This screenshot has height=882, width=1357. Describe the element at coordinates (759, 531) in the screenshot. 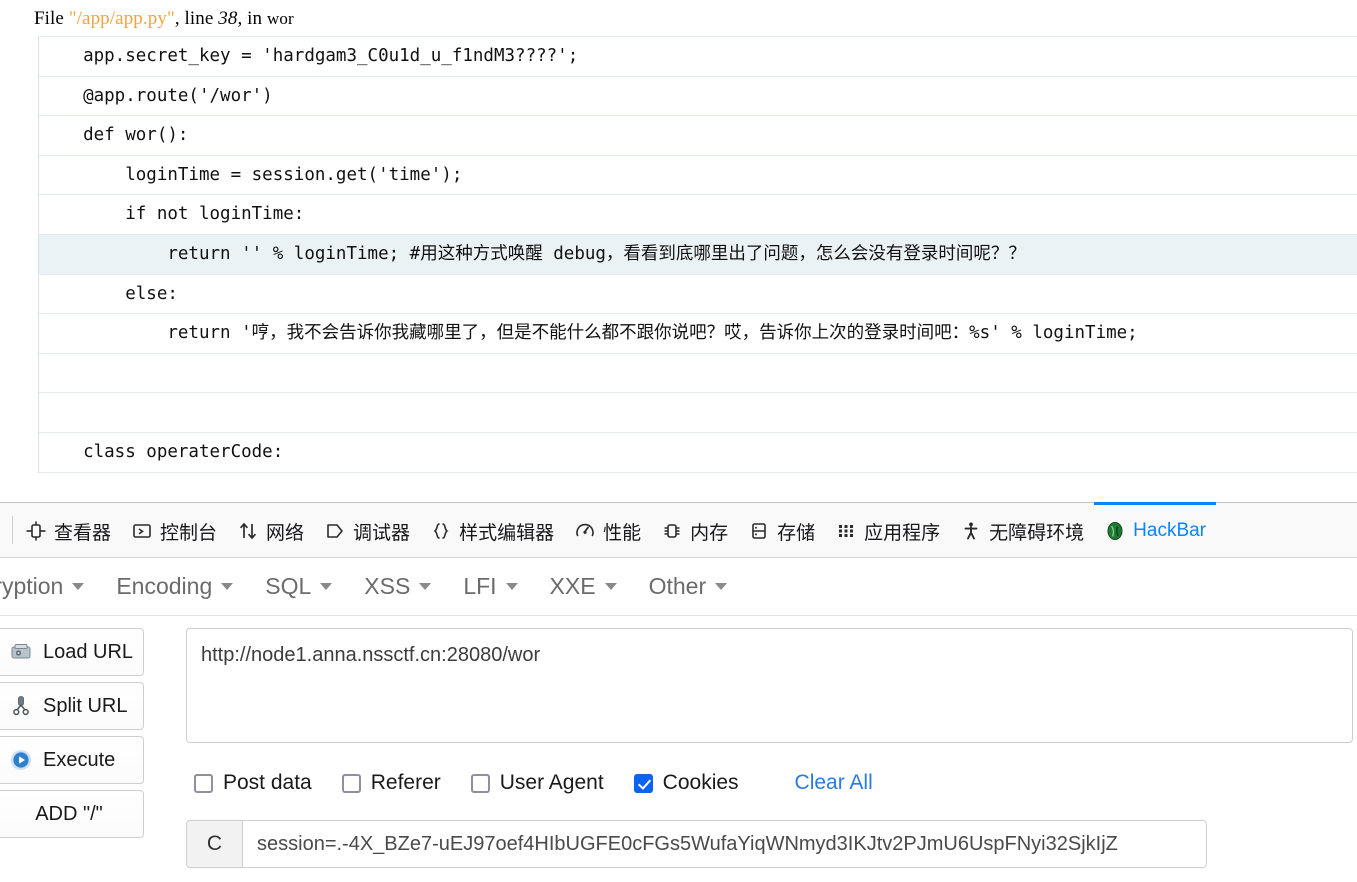

I see `storage-icon` at that location.